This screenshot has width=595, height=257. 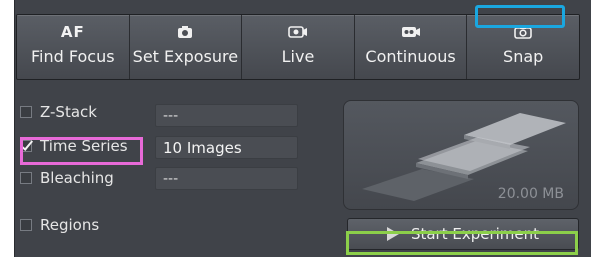 What do you see at coordinates (411, 32) in the screenshot?
I see `continuous-camera-icon` at bounding box center [411, 32].